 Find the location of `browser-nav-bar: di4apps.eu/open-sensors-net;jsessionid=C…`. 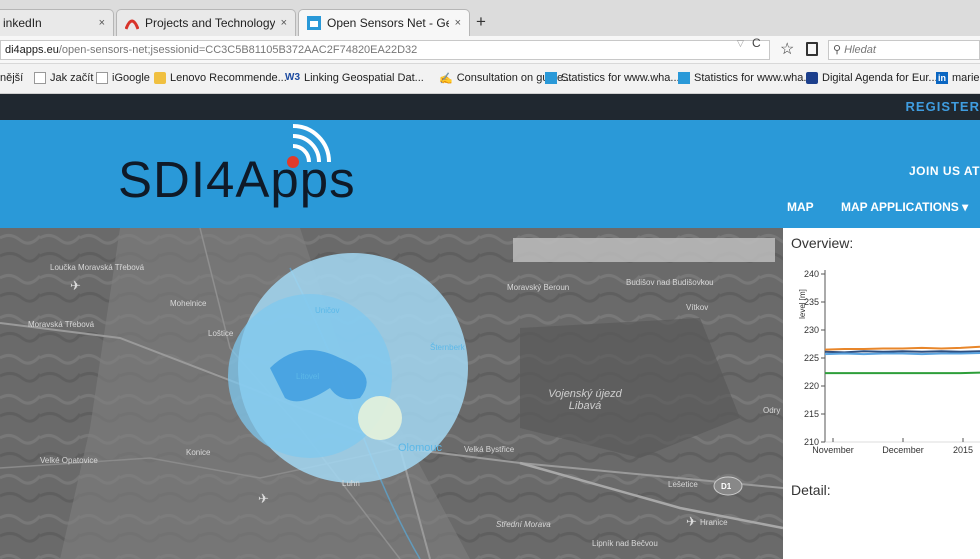

browser-nav-bar: di4apps.eu/open-sensors-net;jsessionid=C… is located at coordinates (490, 50).